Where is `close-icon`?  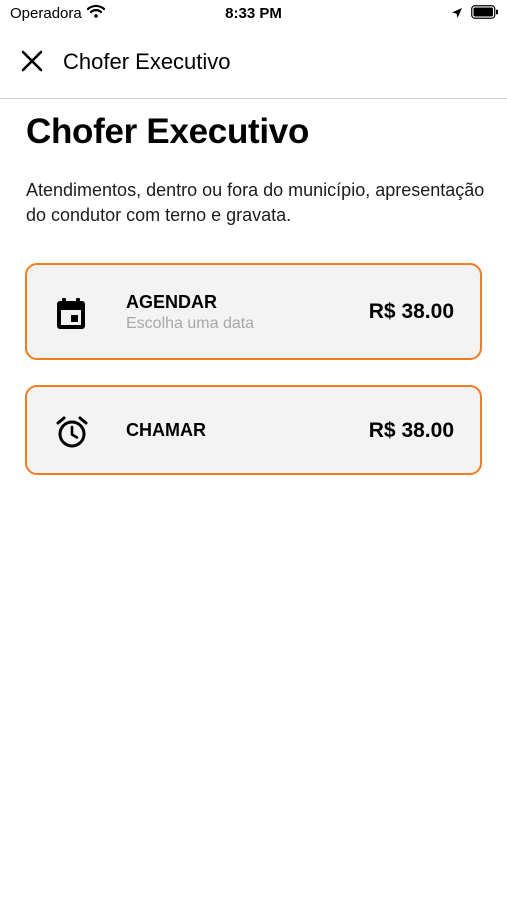 close-icon is located at coordinates (32, 63).